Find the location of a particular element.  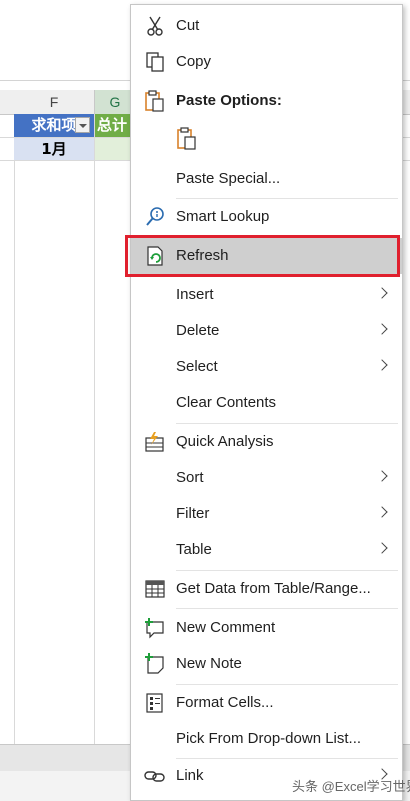

menu-item-select: Select is located at coordinates (266, 367).